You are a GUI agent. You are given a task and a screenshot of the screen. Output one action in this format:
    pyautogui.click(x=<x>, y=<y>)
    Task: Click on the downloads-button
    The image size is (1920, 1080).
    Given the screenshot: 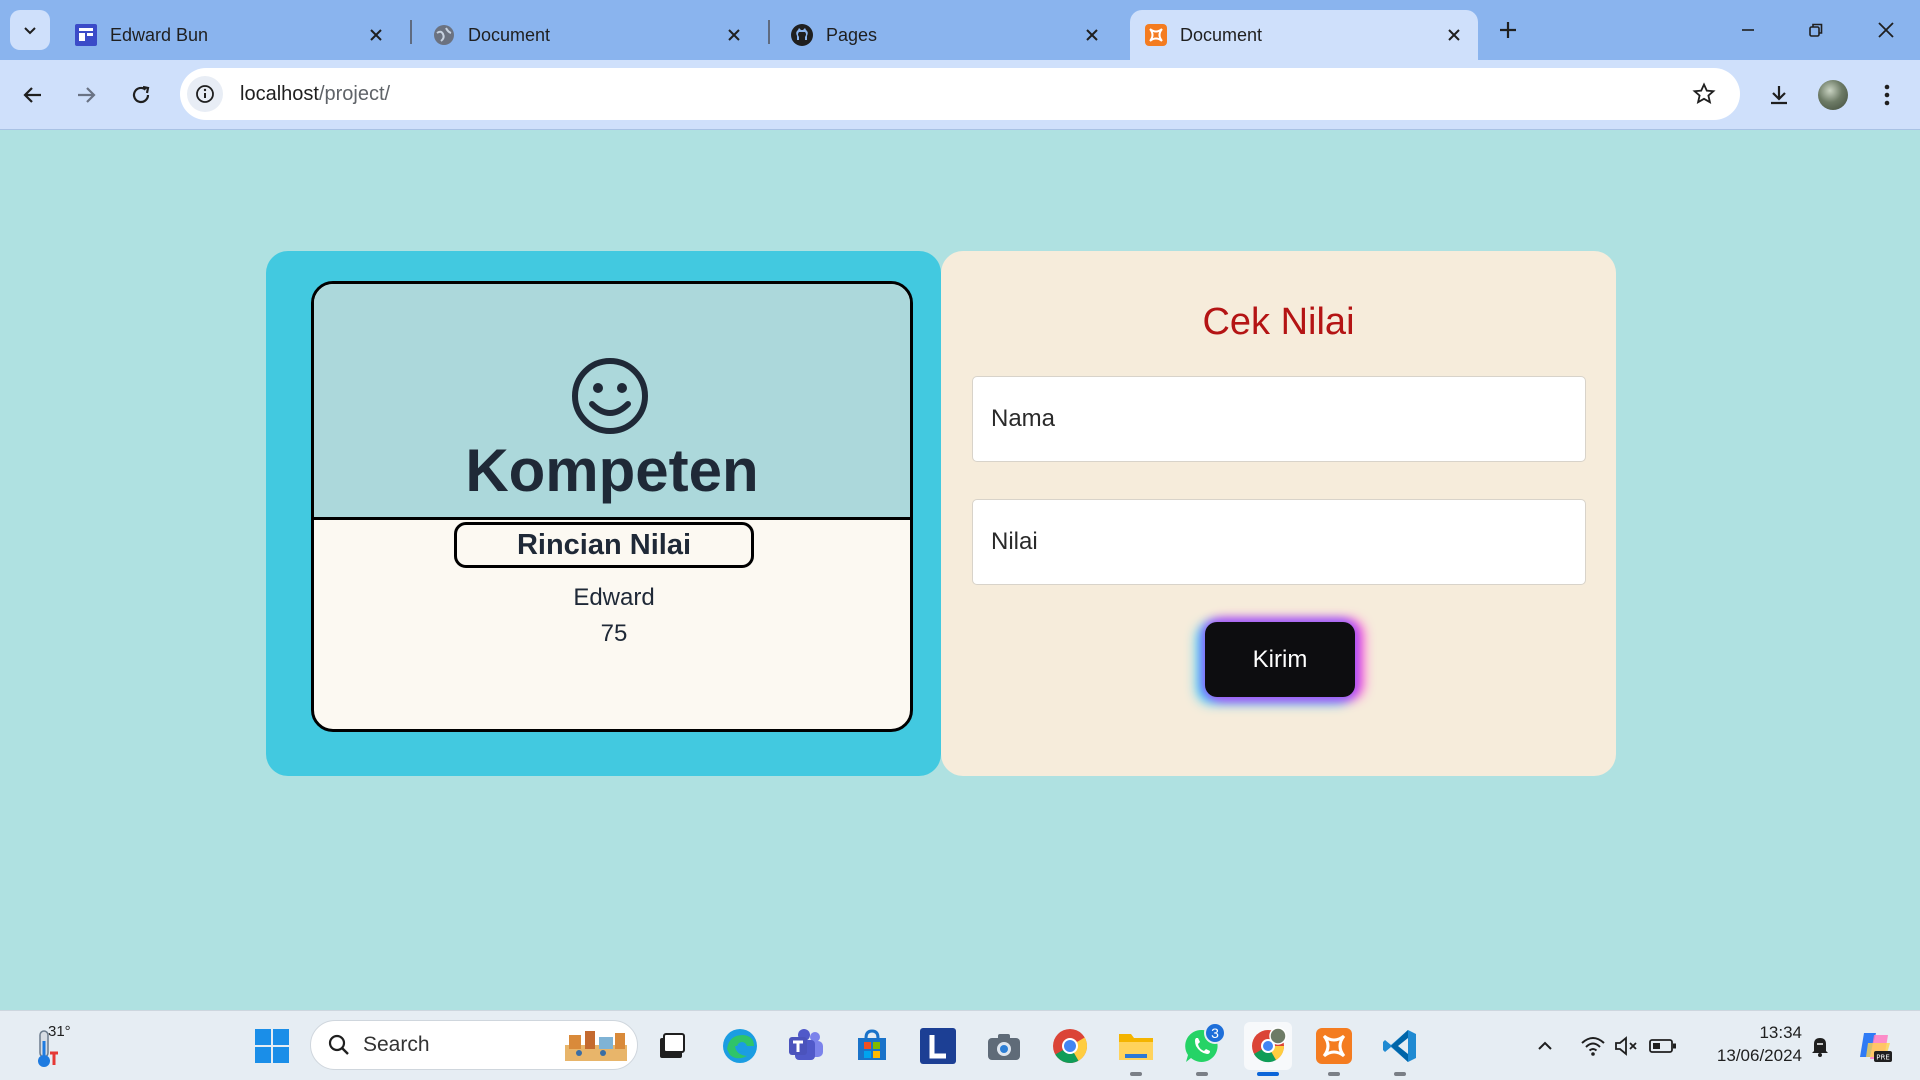 What is the action you would take?
    pyautogui.click(x=1779, y=95)
    